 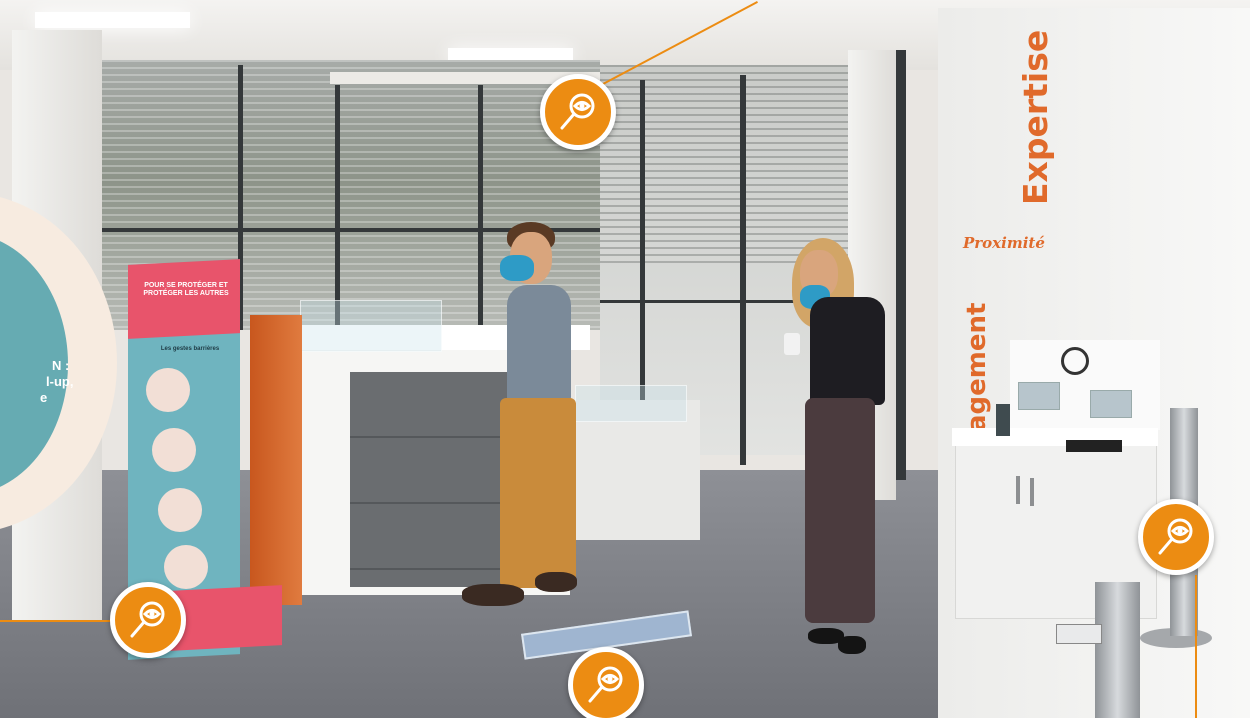 I want to click on hotspot-window, so click(x=578, y=112).